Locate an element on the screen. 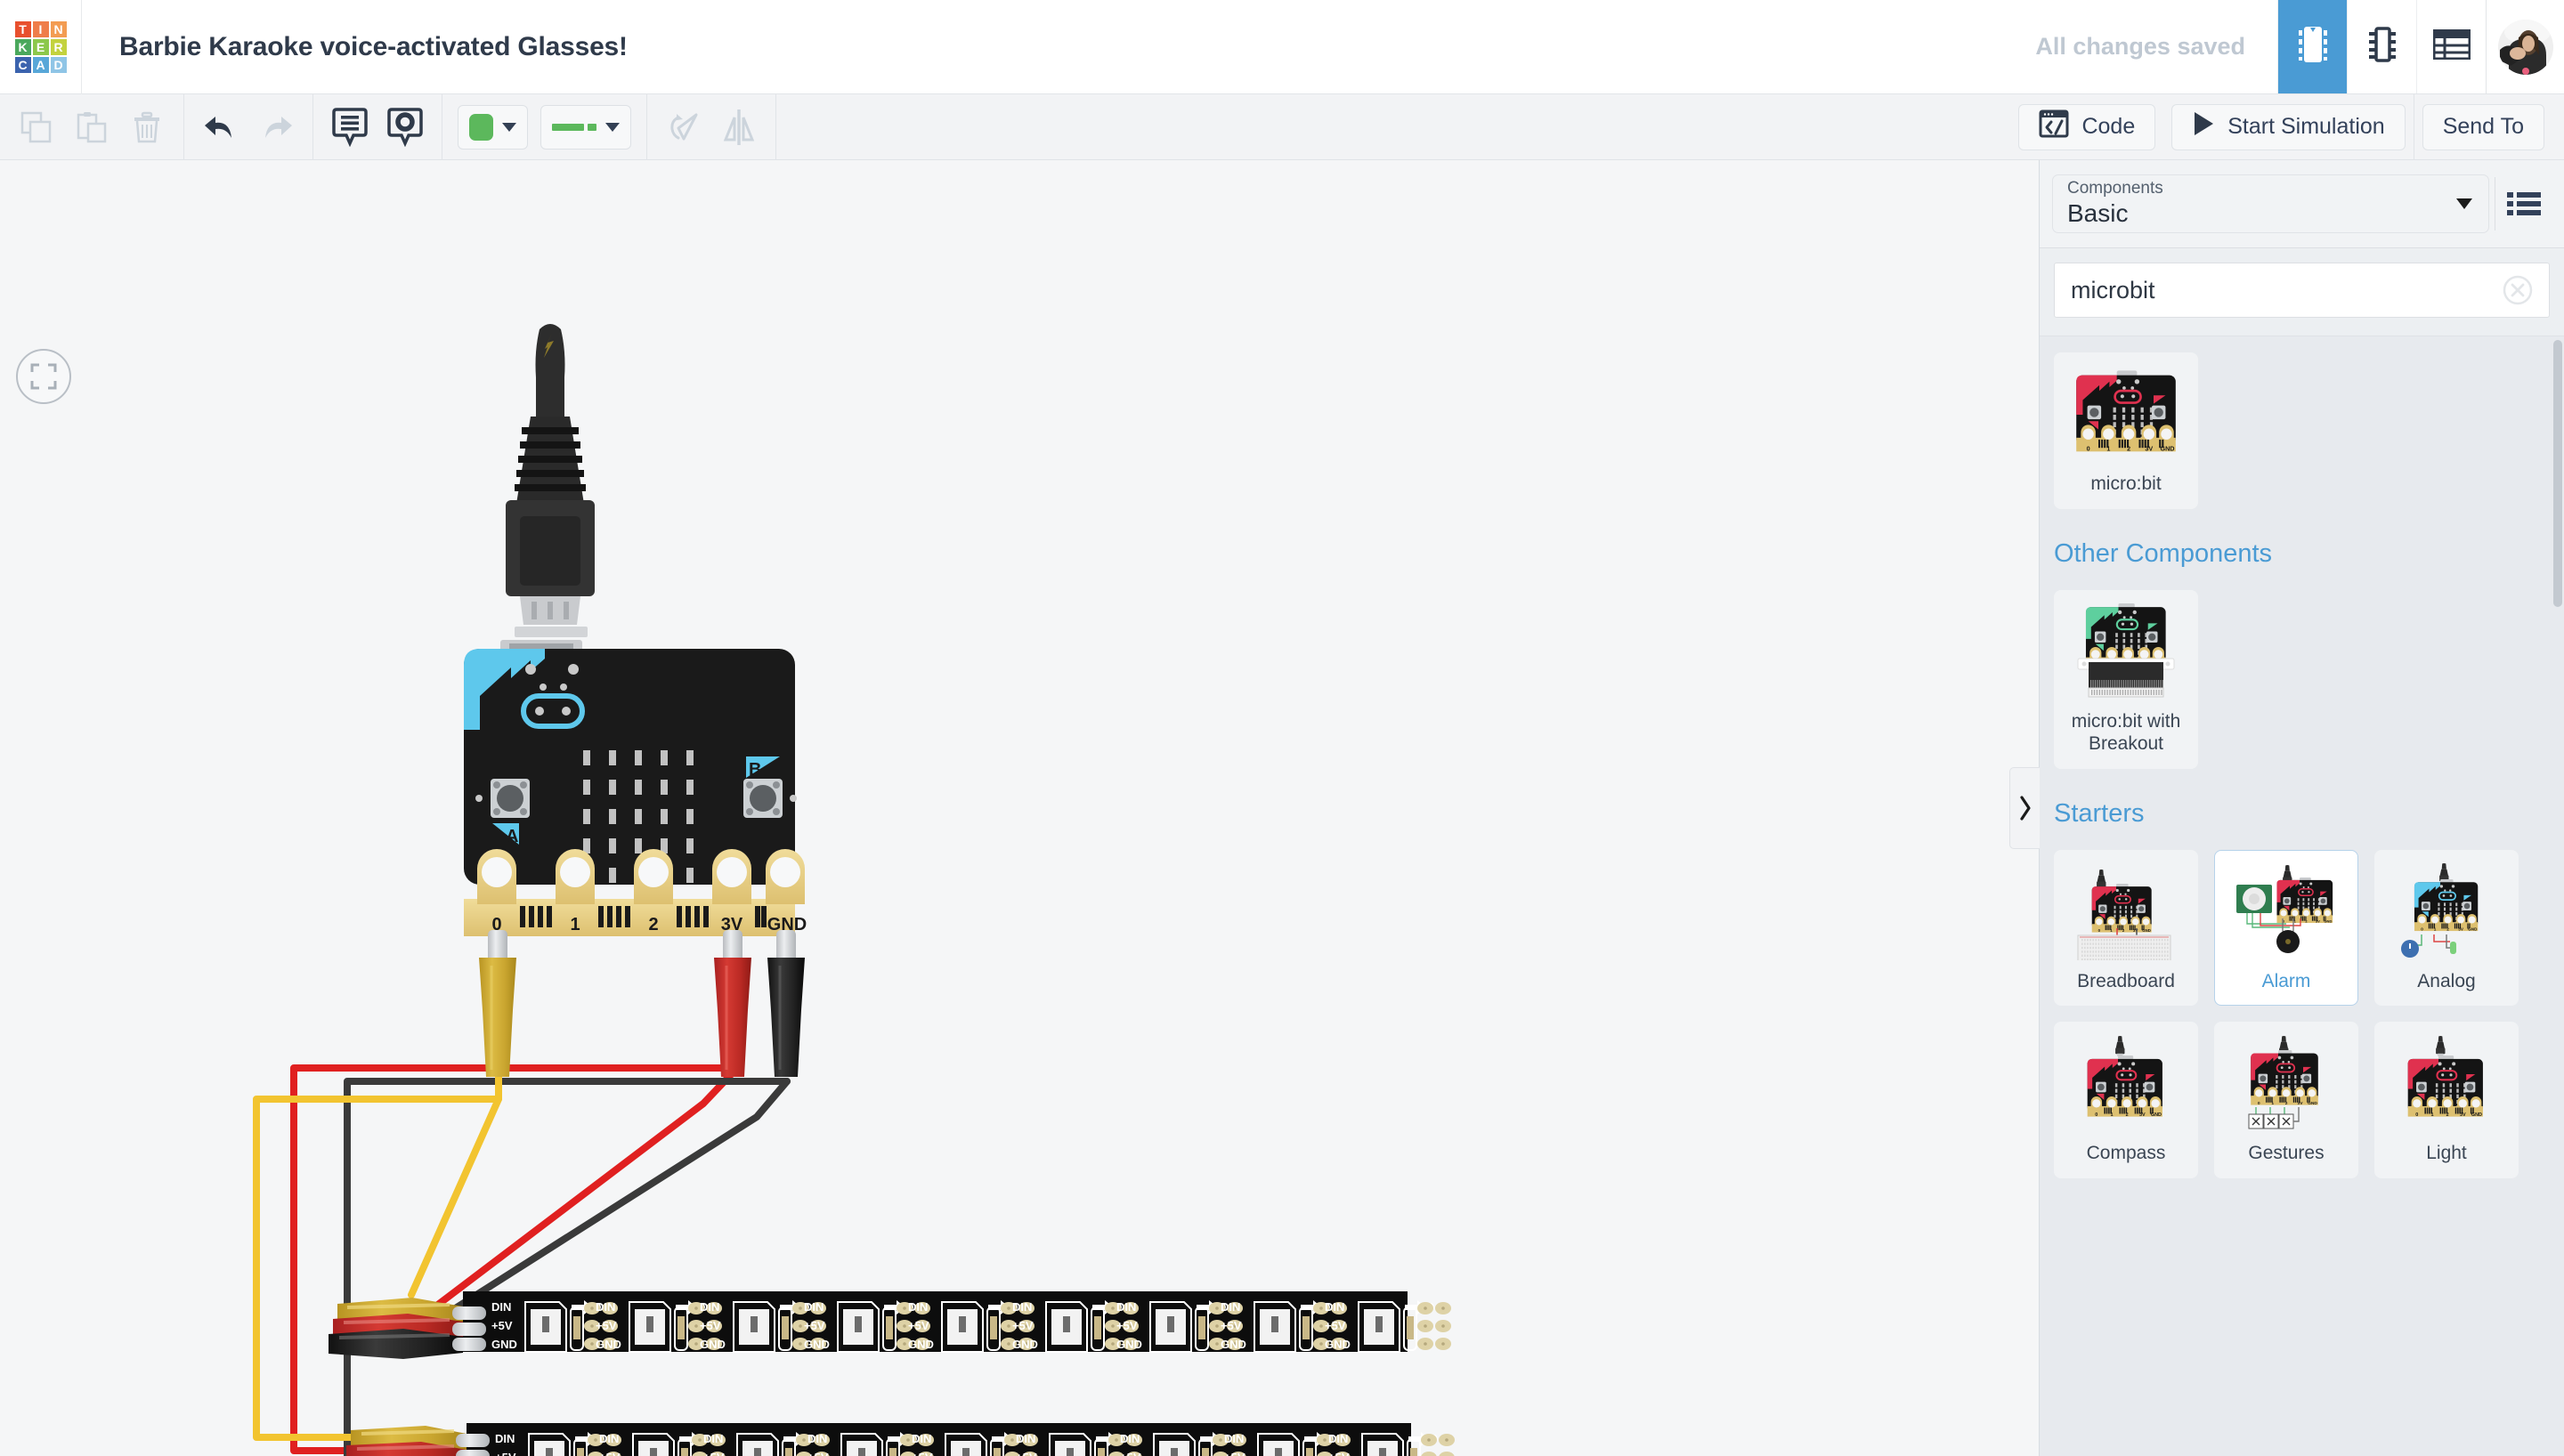  starter-analog: 0 1 2 3V GND Analog is located at coordinates (2446, 928).